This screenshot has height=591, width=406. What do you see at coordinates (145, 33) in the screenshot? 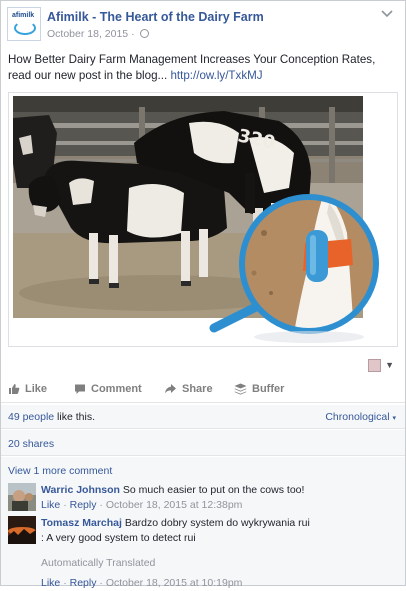
I see `globe-icon` at bounding box center [145, 33].